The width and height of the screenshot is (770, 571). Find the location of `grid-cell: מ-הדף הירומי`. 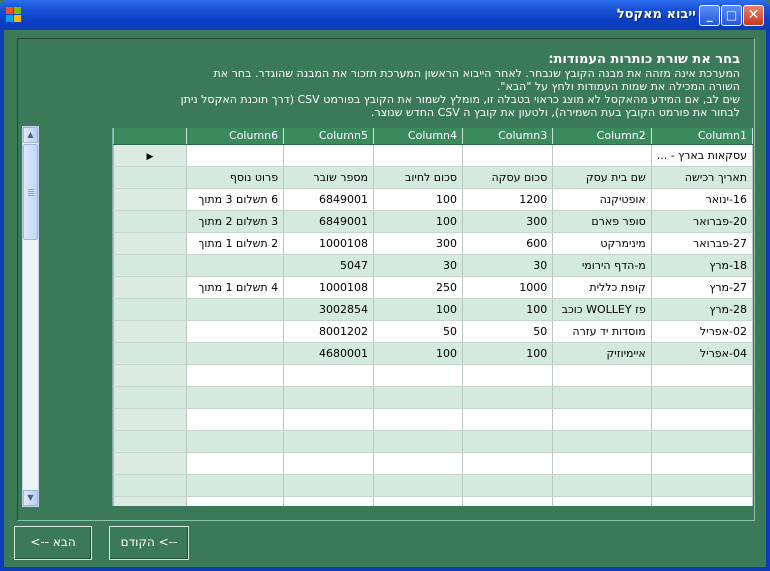

grid-cell: מ-הדף הירומי is located at coordinates (602, 265).